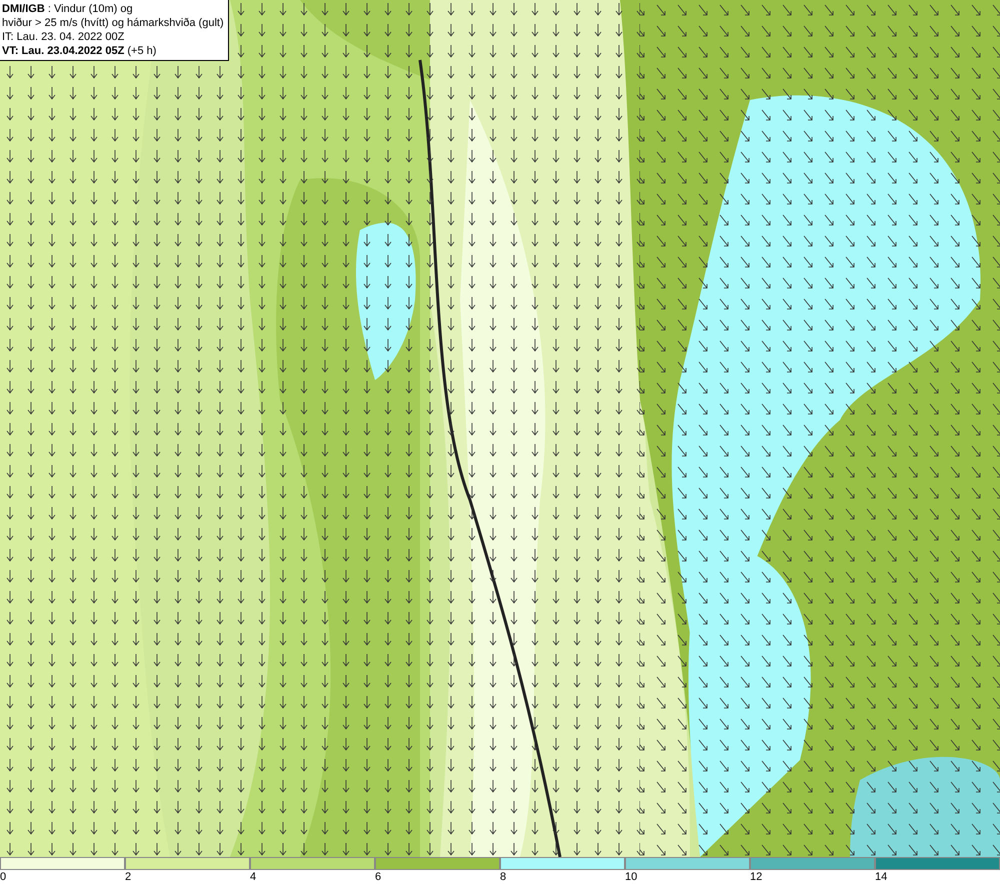 The image size is (1000, 887). I want to click on legend-label: 4, so click(253, 877).